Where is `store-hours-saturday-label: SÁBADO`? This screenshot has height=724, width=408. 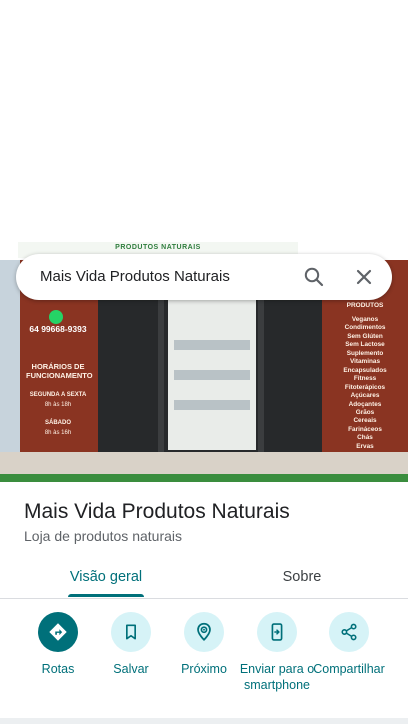
store-hours-saturday-label: SÁBADO is located at coordinates (57, 423).